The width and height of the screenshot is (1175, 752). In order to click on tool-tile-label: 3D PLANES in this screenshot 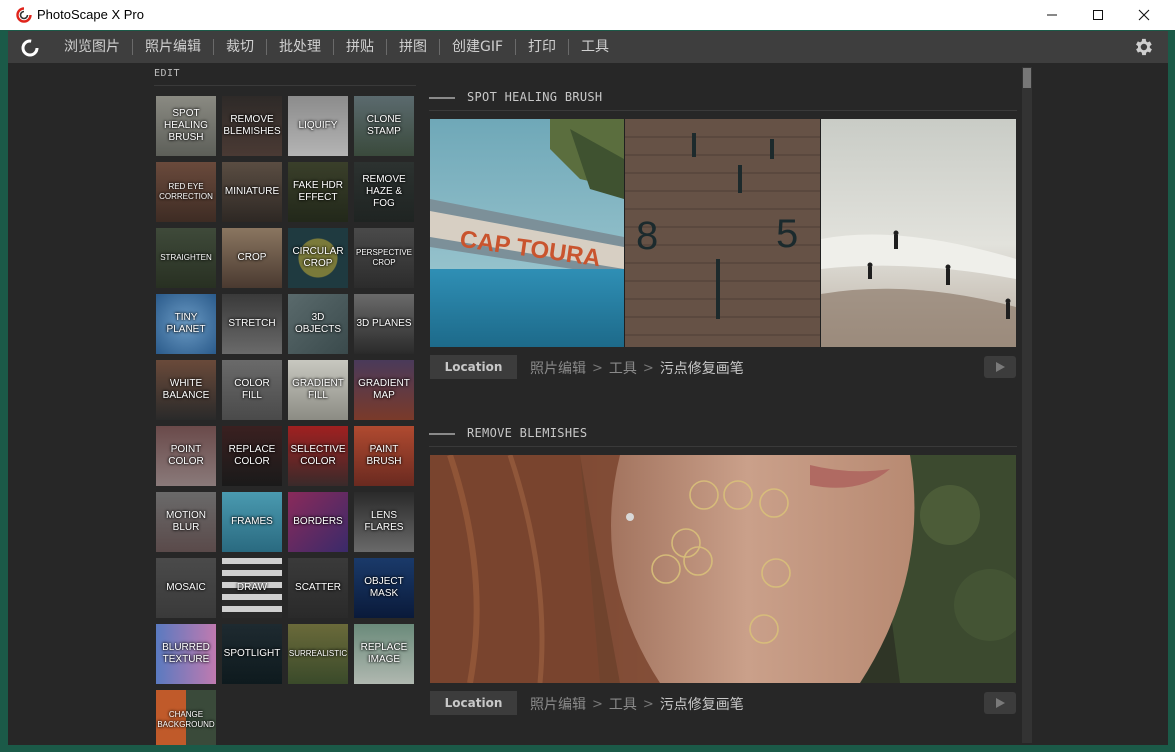, I will do `click(384, 323)`.